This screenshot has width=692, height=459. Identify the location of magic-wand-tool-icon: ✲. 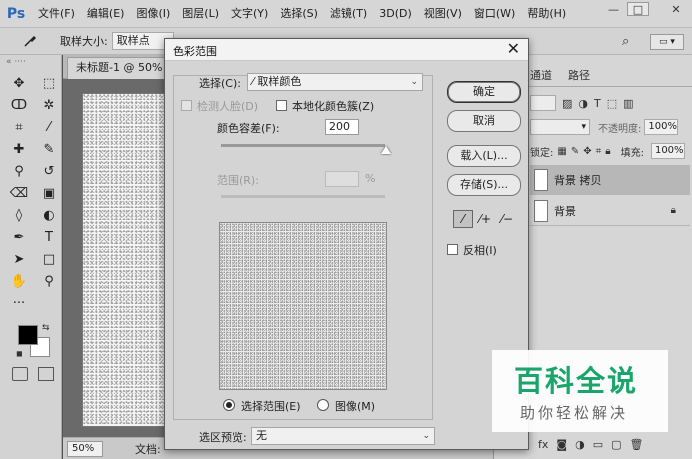
(49, 105).